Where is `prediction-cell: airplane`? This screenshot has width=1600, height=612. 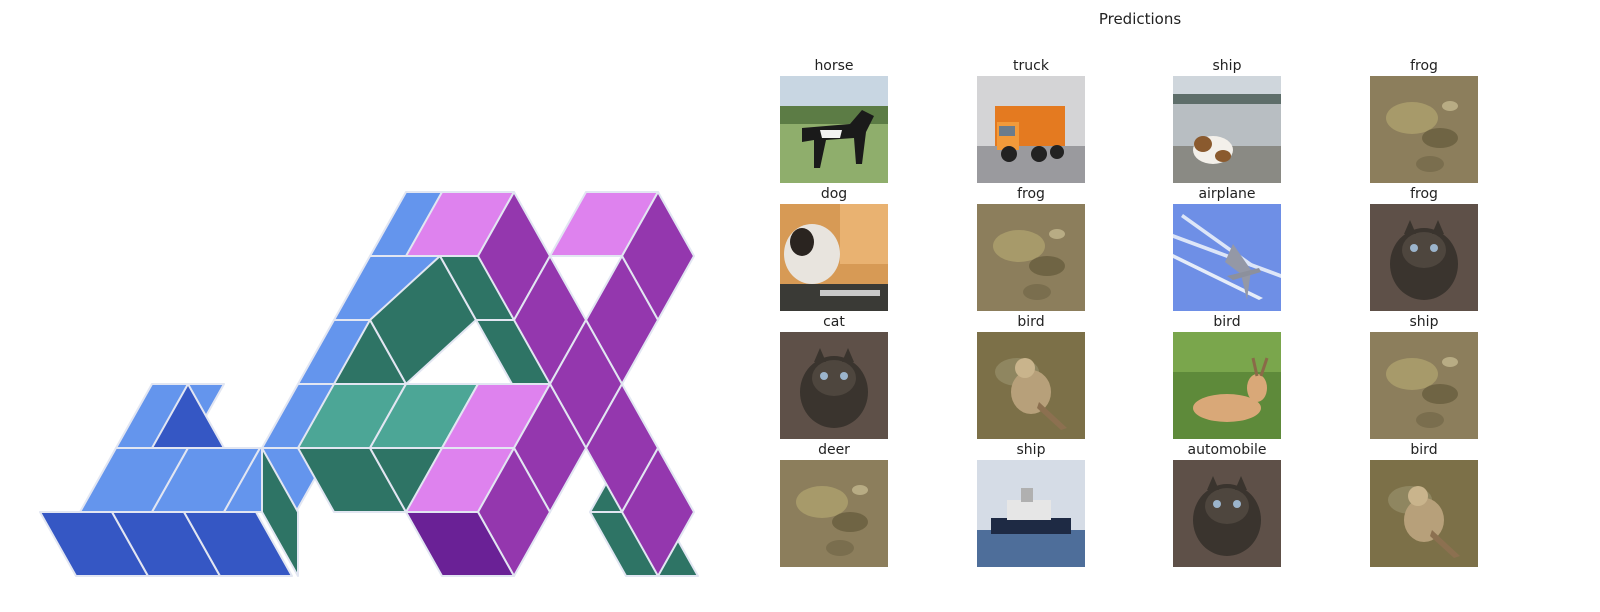 prediction-cell: airplane is located at coordinates (1227, 250).